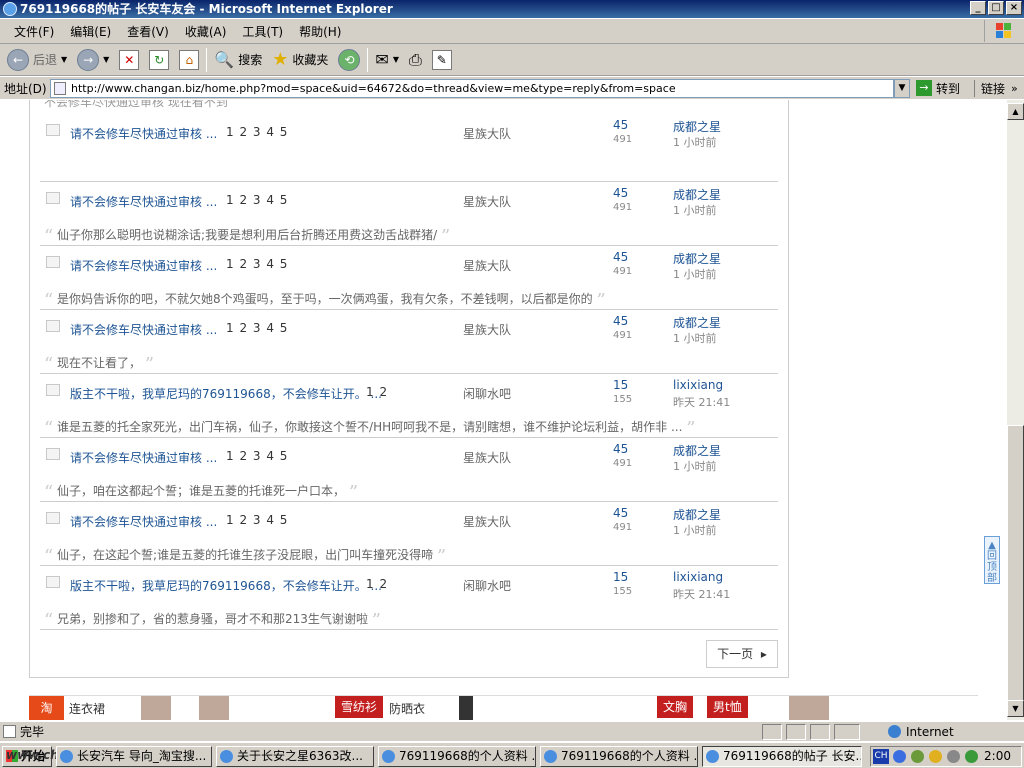  Describe the element at coordinates (53, 454) in the screenshot. I see `thread-icon` at that location.